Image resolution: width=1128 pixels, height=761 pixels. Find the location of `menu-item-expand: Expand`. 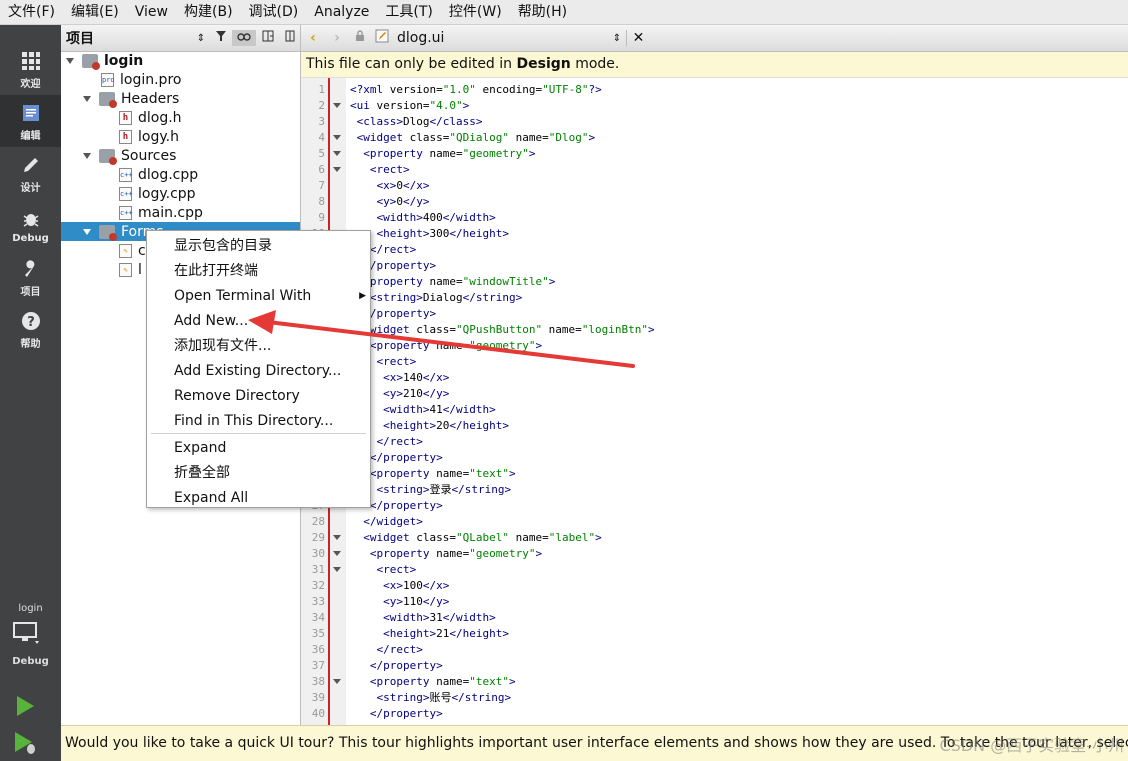

menu-item-expand: Expand is located at coordinates (258, 448).